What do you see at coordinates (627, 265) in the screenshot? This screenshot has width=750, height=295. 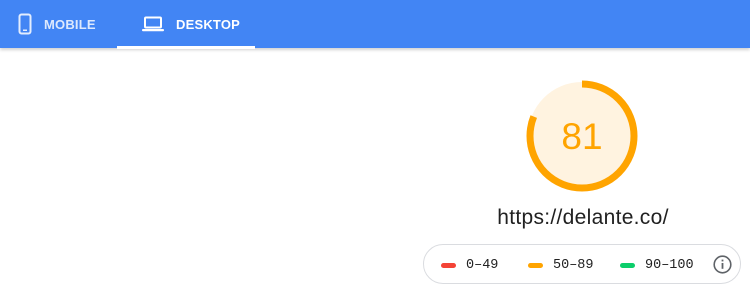 I see `legend-swatch-green` at bounding box center [627, 265].